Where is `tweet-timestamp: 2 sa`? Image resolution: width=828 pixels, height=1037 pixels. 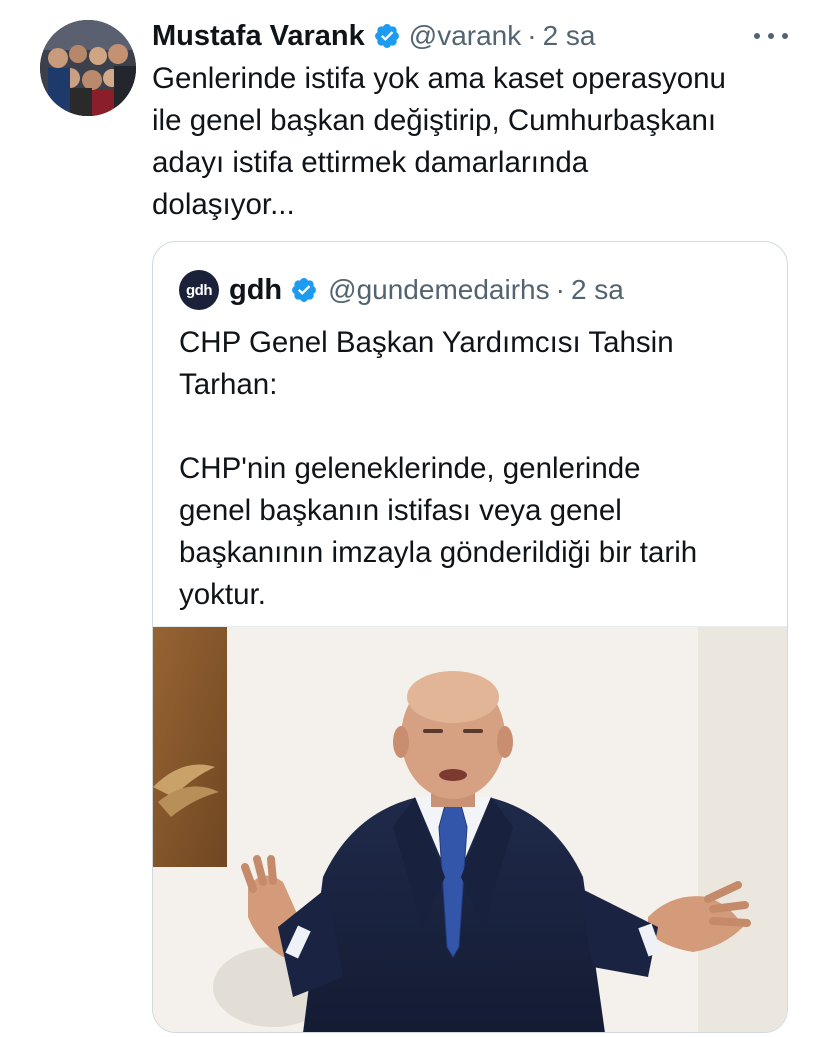
tweet-timestamp: 2 sa is located at coordinates (569, 36).